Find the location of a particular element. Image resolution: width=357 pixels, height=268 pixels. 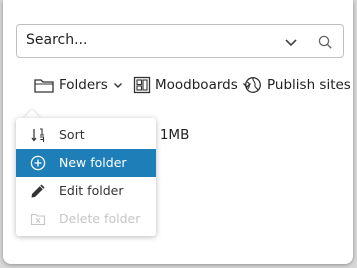

folders-label: Folders is located at coordinates (83, 85).